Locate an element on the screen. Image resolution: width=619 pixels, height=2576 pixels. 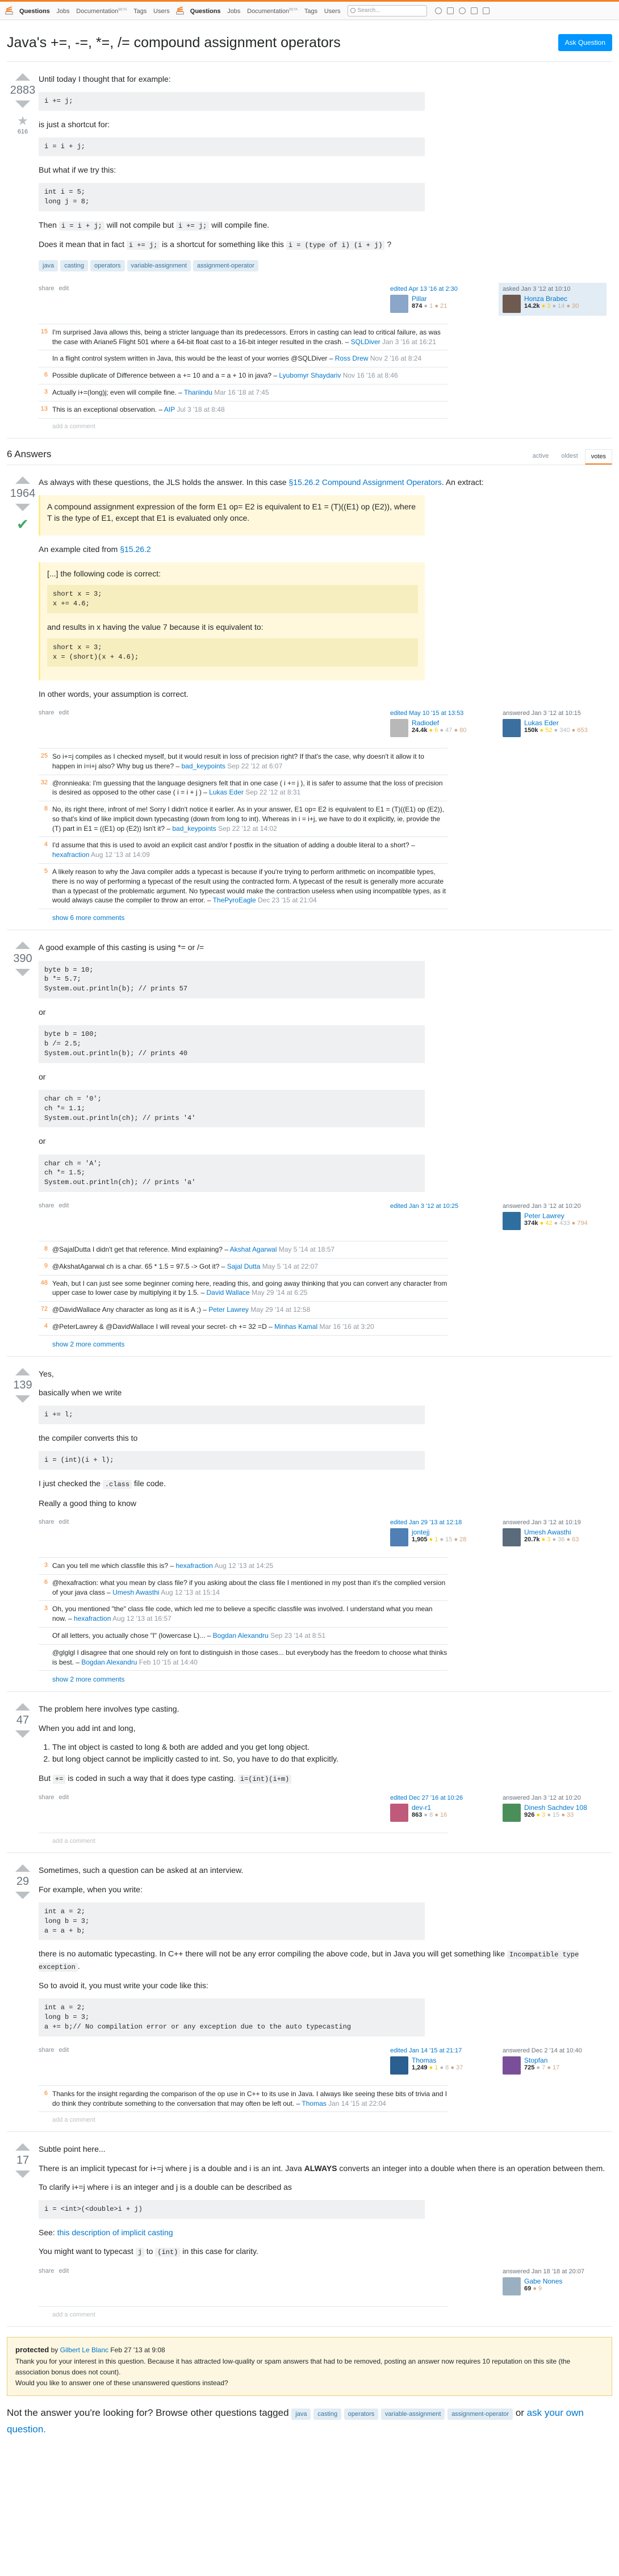
comment-user: Umesh Awasthi is located at coordinates (135, 1592).